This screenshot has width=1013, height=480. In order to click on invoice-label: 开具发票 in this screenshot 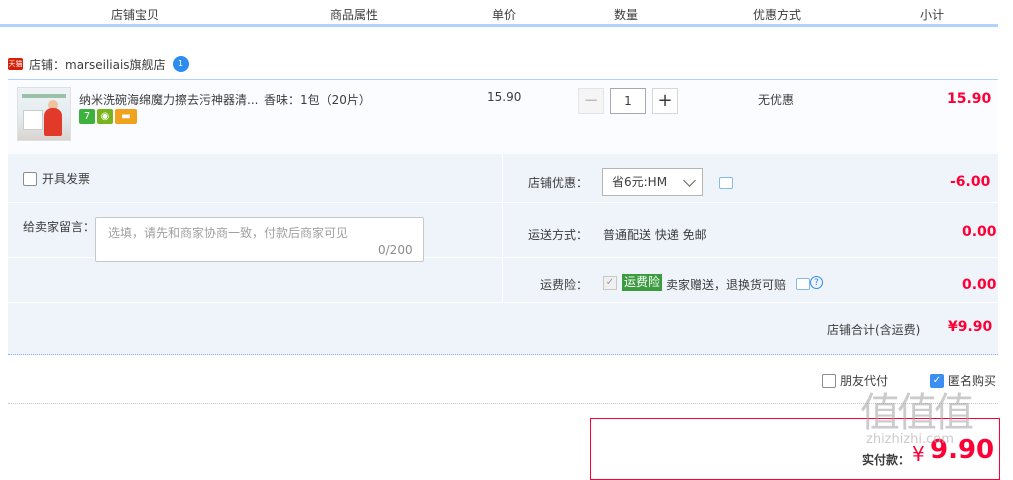, I will do `click(66, 179)`.